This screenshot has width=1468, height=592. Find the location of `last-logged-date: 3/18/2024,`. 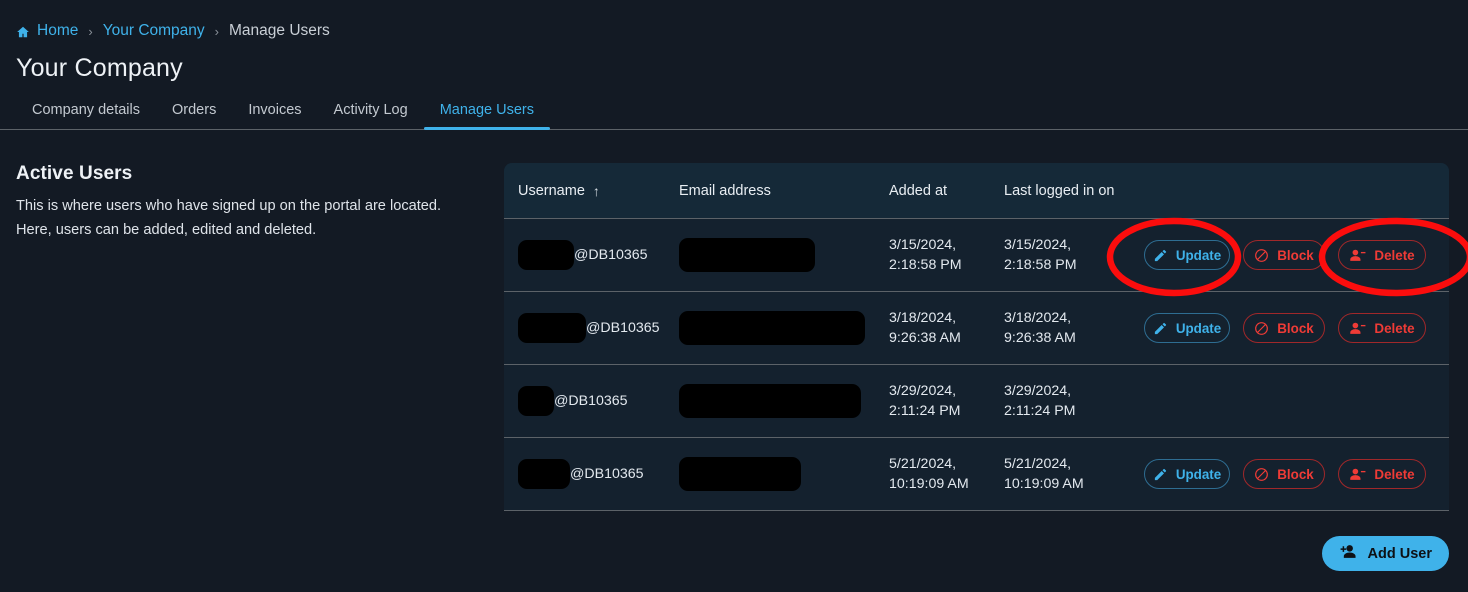

last-logged-date: 3/18/2024, is located at coordinates (1038, 317).